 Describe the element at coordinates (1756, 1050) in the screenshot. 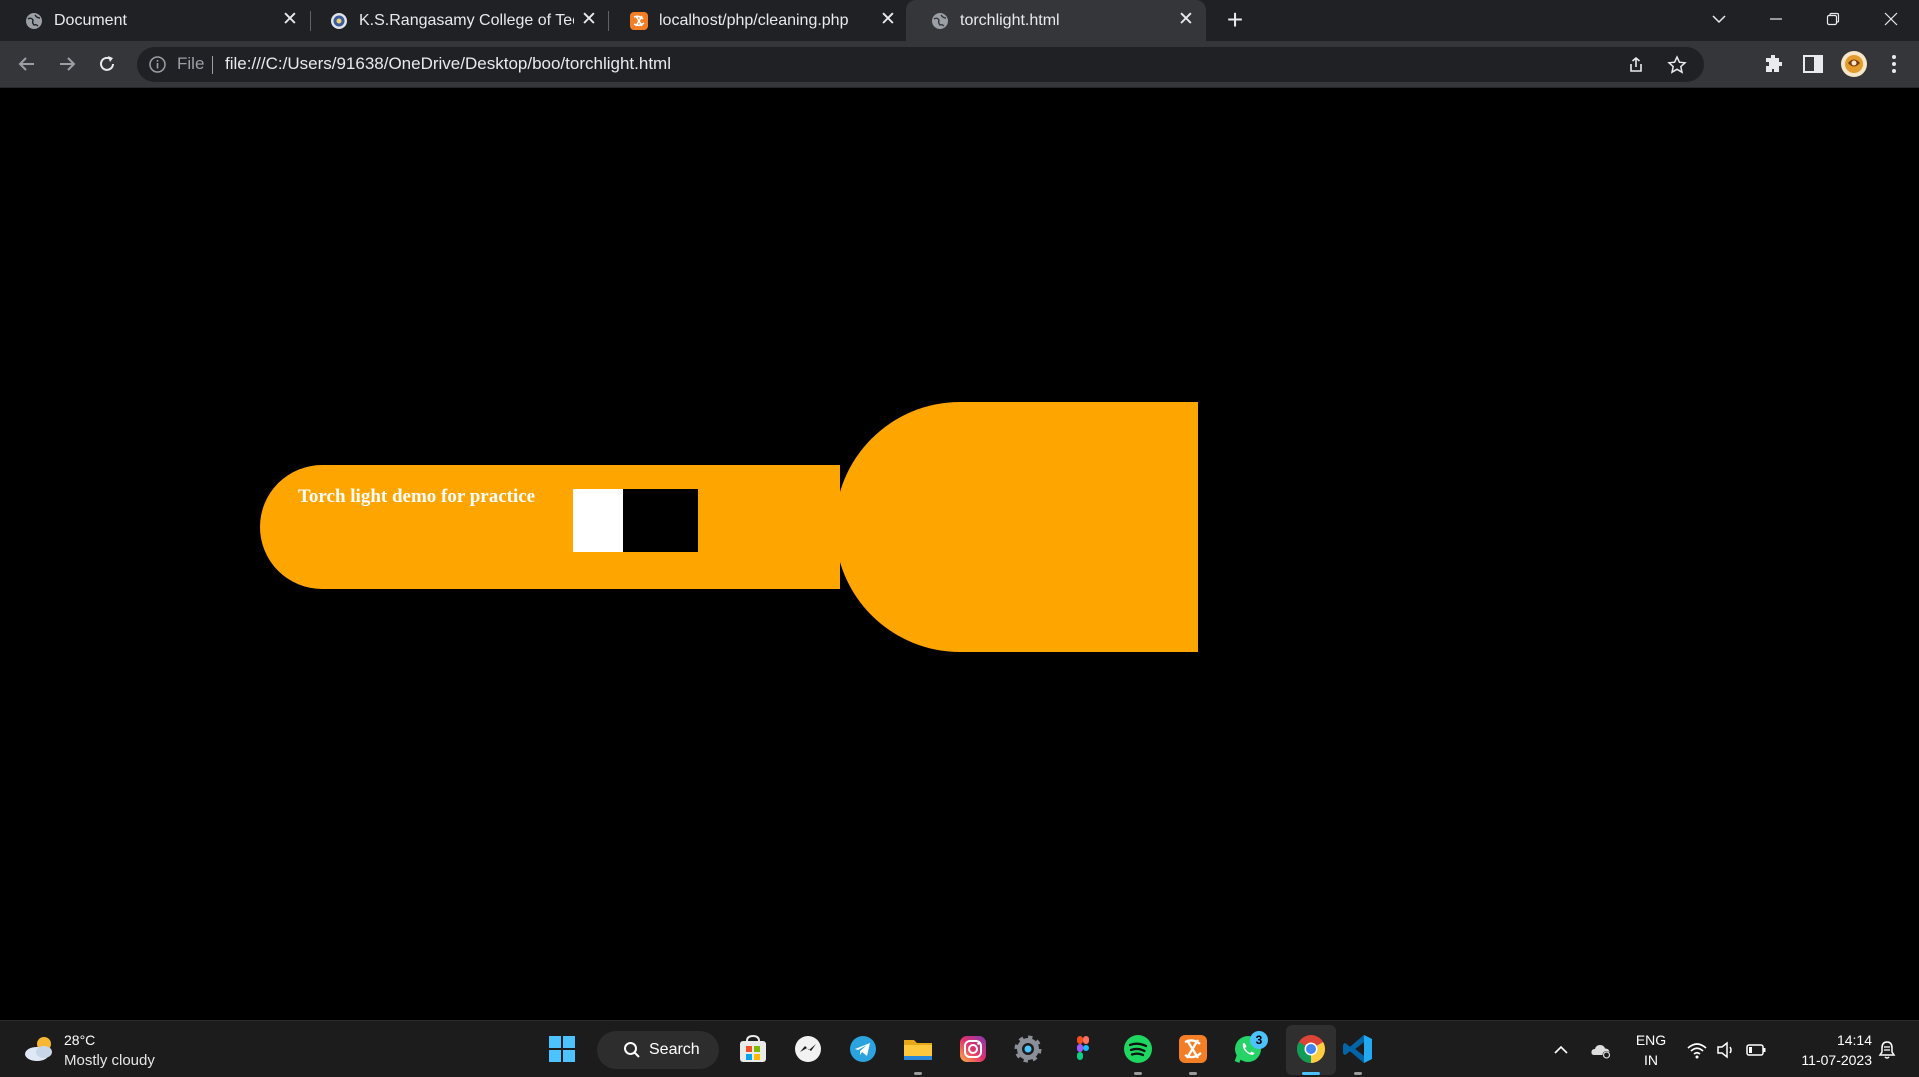

I see `battery-icon` at that location.